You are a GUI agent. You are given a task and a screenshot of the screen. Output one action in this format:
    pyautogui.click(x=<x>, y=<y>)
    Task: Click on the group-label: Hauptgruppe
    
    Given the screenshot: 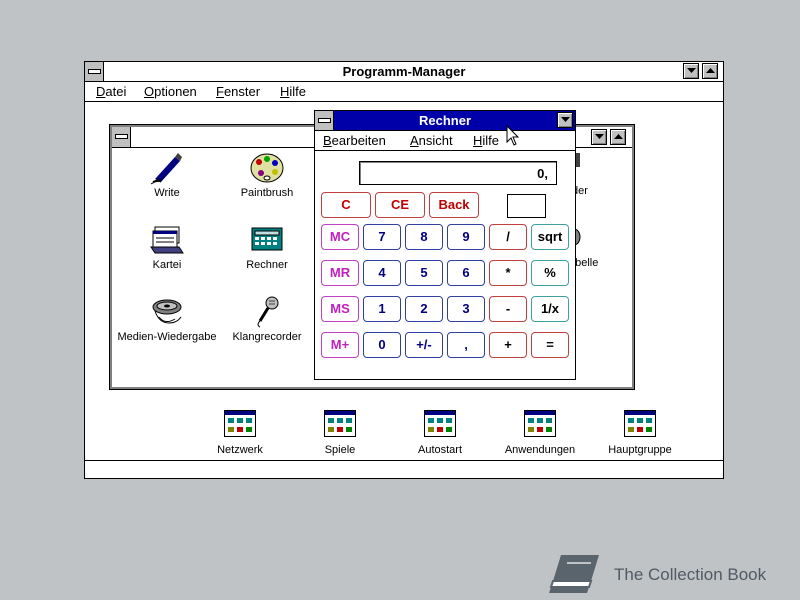 What is the action you would take?
    pyautogui.click(x=640, y=450)
    